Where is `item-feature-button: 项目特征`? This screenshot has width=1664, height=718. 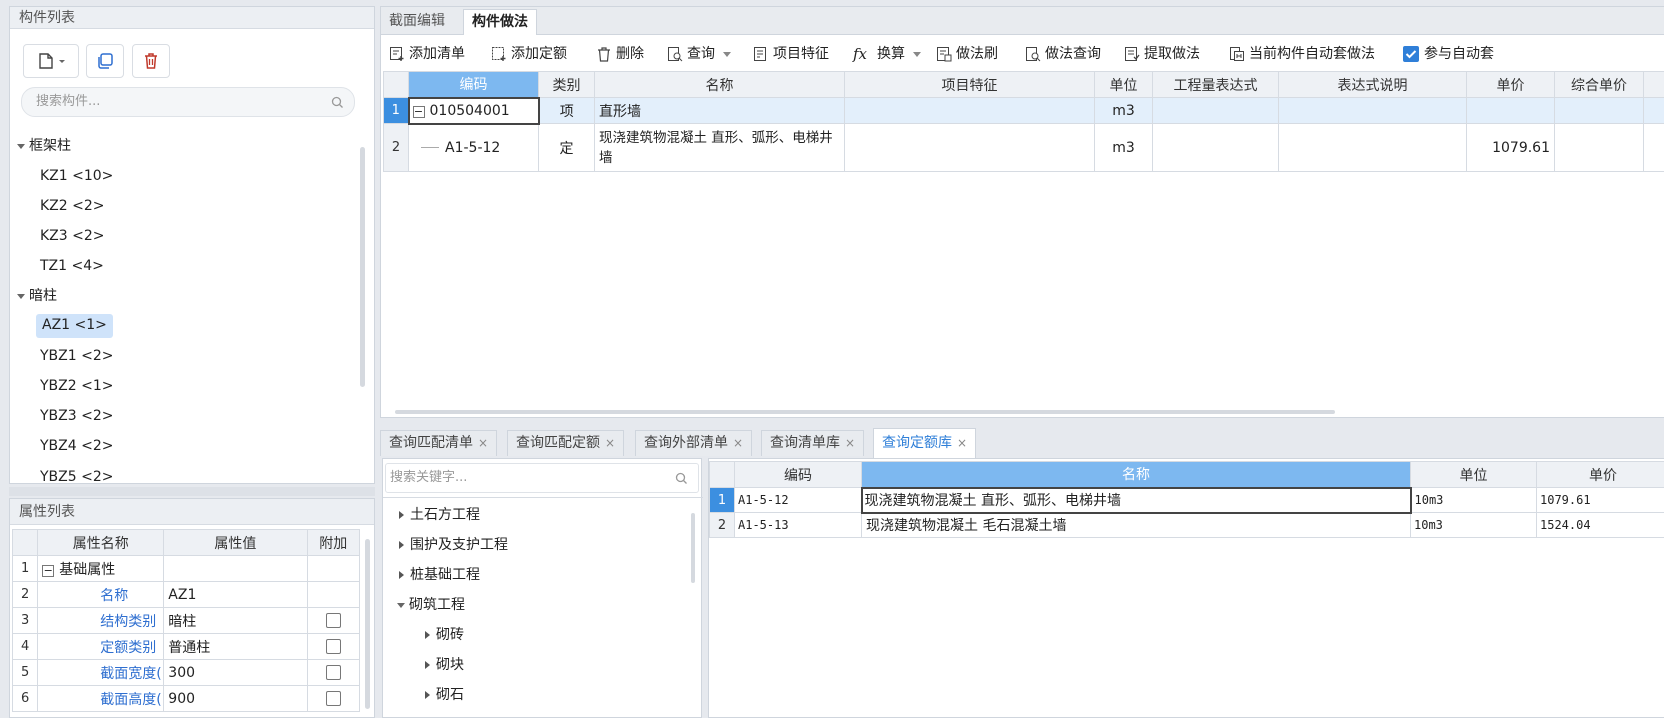 item-feature-button: 项目特征 is located at coordinates (791, 54).